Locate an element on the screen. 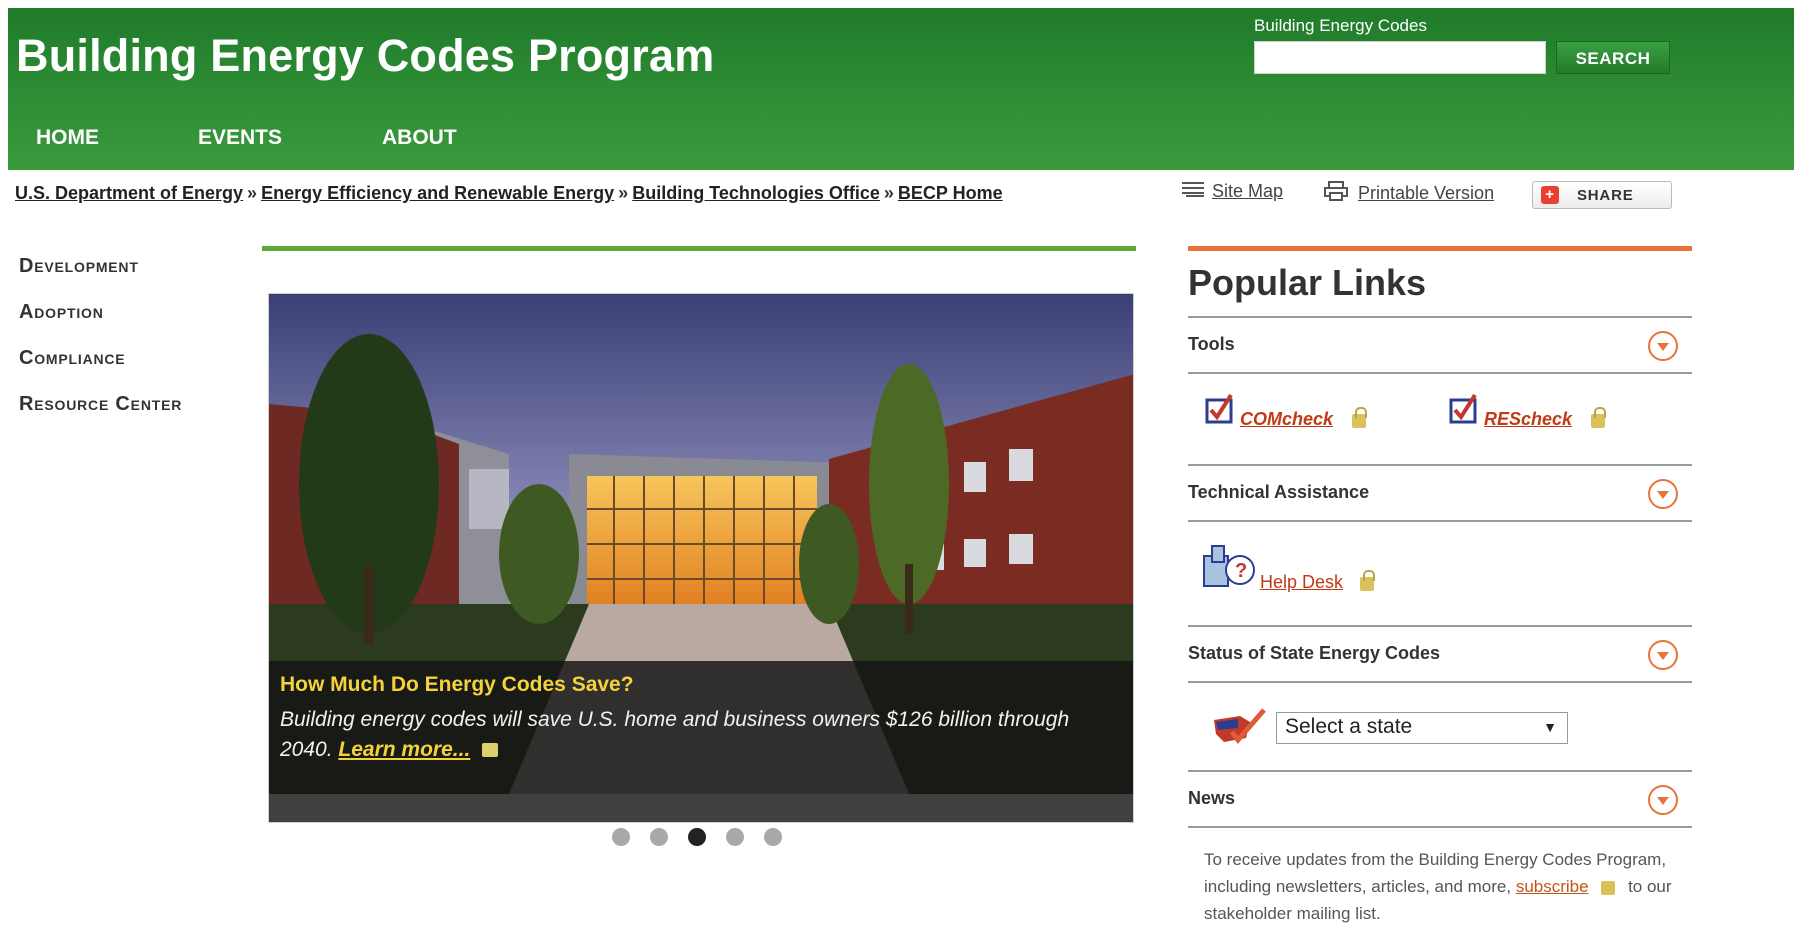  section-tools-label: Tools is located at coordinates (1211, 344).